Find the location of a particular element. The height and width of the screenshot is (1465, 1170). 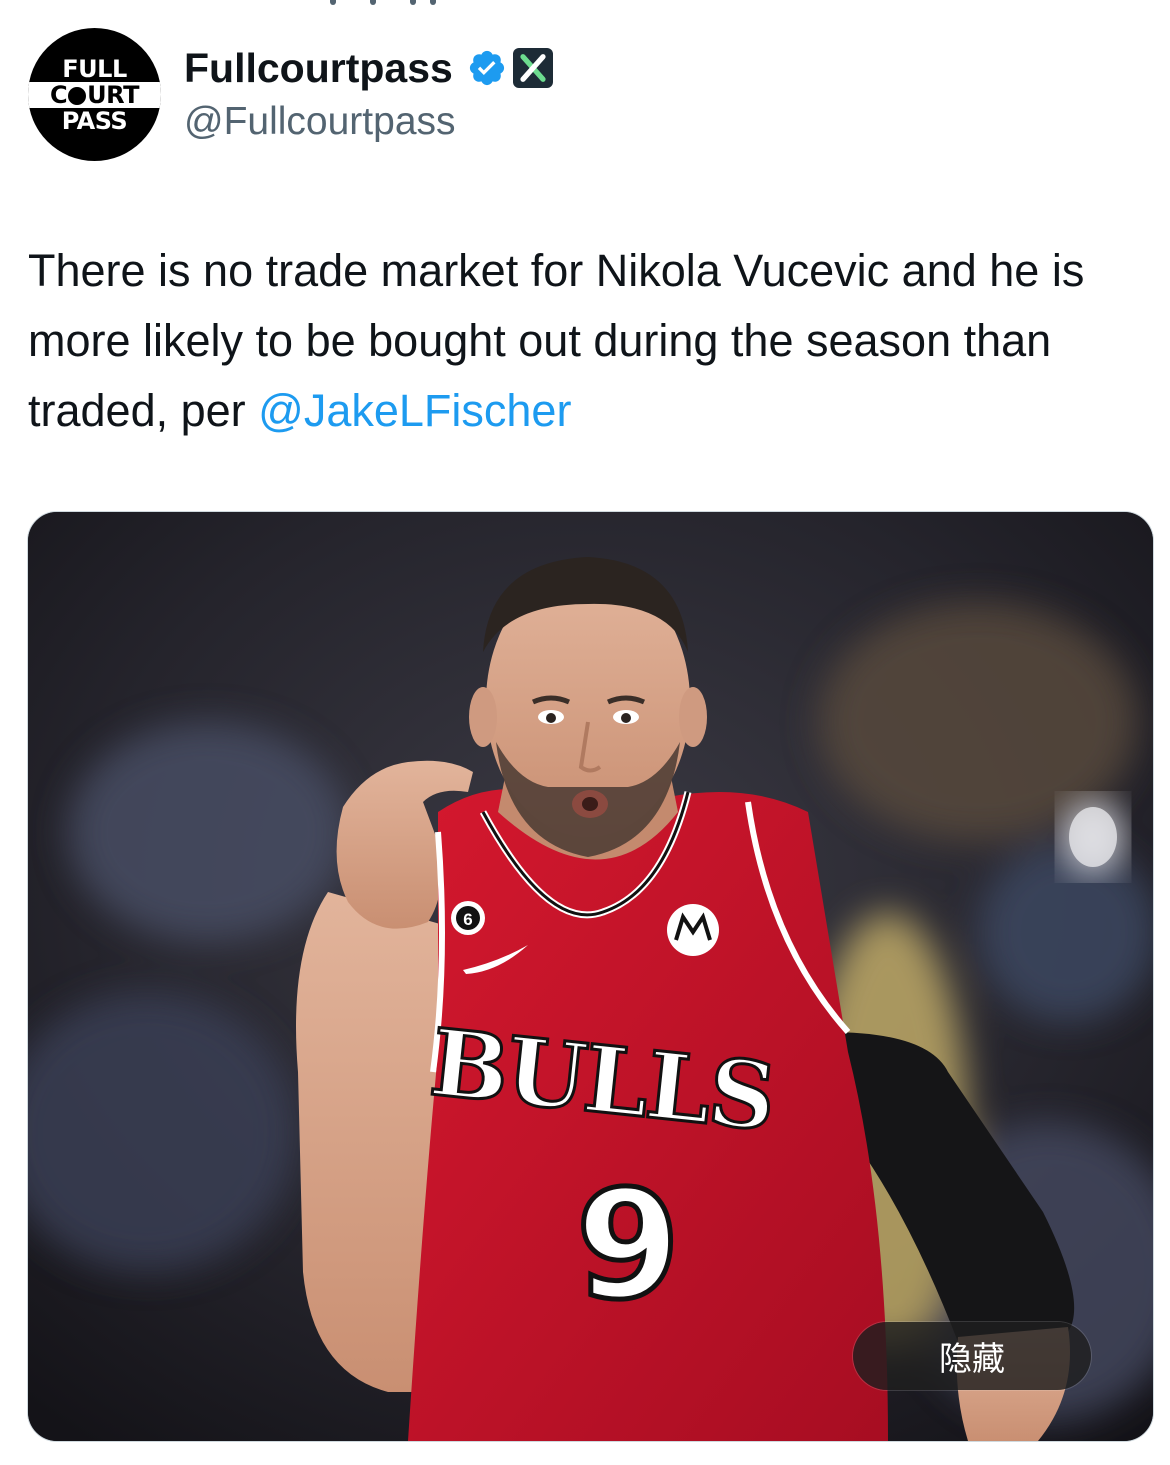

jersey-number: 9 is located at coordinates (628, 1246).